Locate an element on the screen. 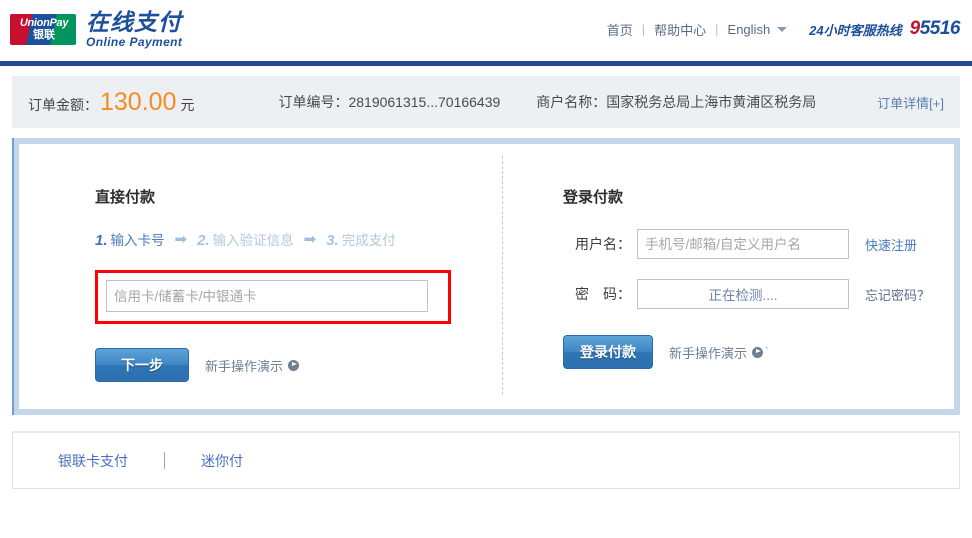 The width and height of the screenshot is (972, 538). password-row: 密 码： 忘记密码？ is located at coordinates (758, 294).